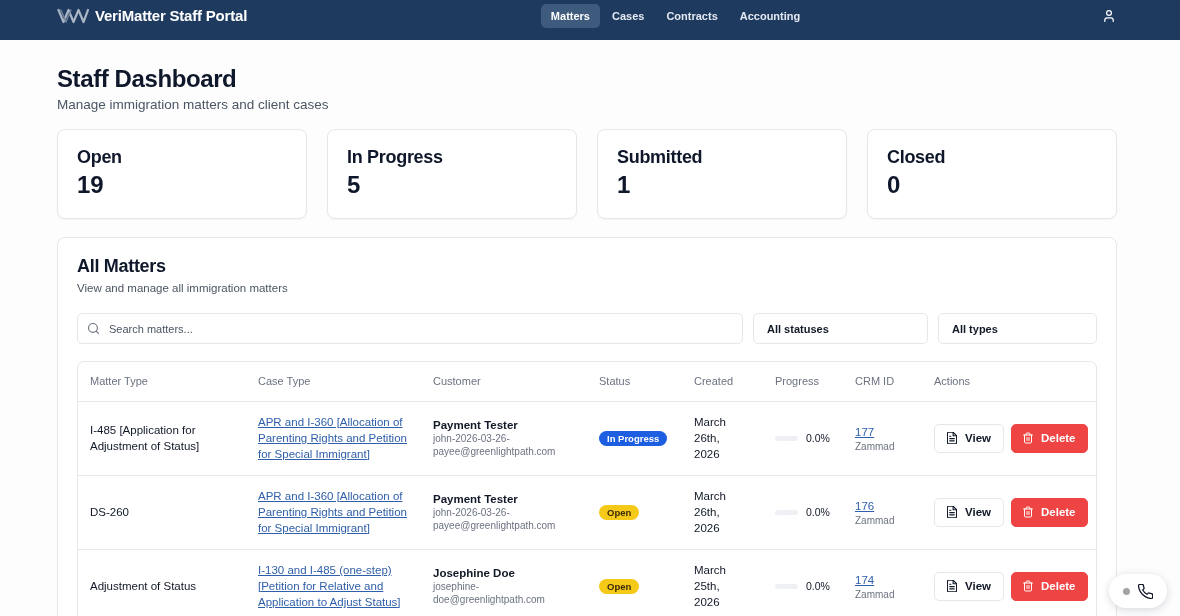 This screenshot has width=1180, height=616. I want to click on stat-value: 1, so click(624, 185).